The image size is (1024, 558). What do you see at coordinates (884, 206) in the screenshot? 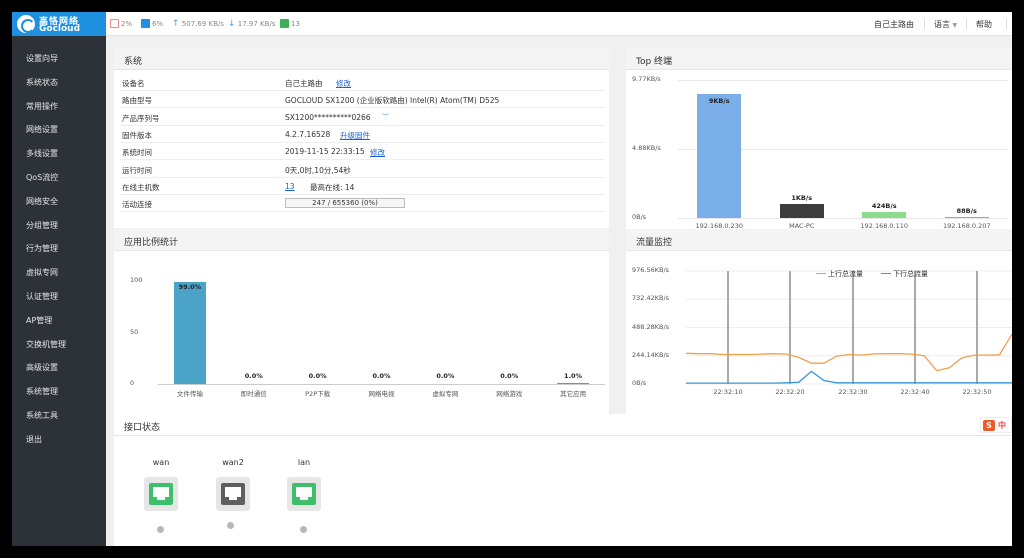
I see `bar-value-label: 424B/s` at bounding box center [884, 206].